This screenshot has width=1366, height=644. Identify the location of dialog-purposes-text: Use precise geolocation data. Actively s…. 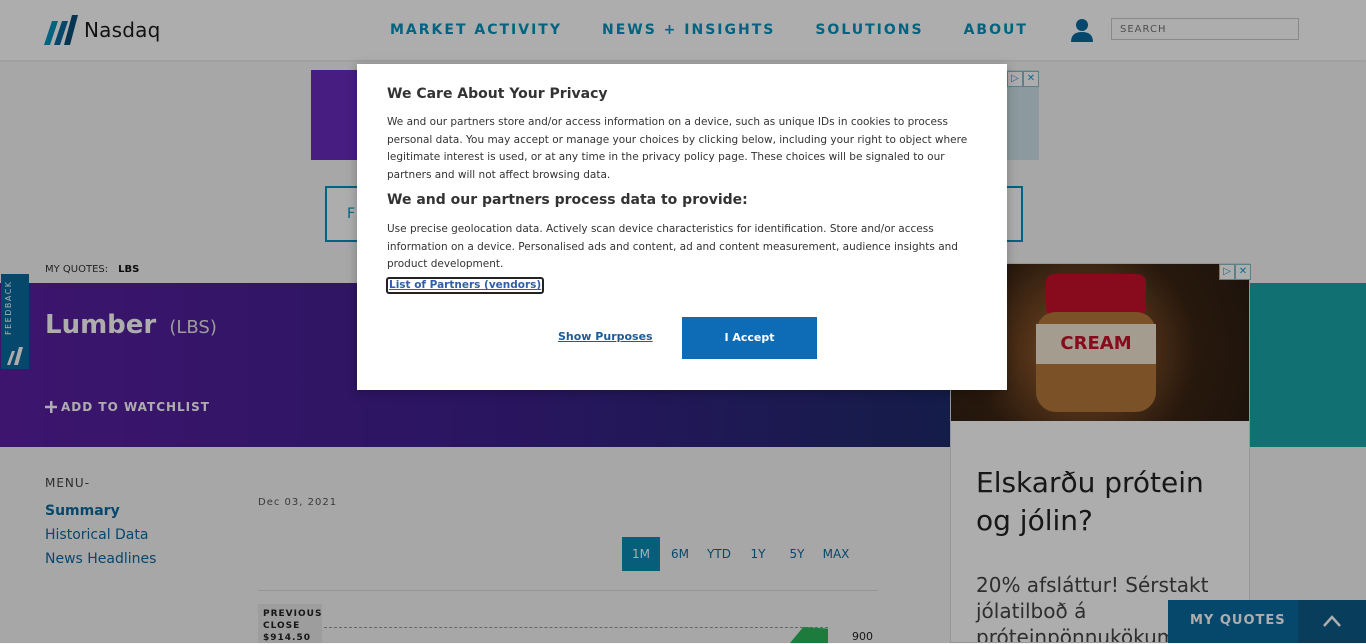
(672, 246).